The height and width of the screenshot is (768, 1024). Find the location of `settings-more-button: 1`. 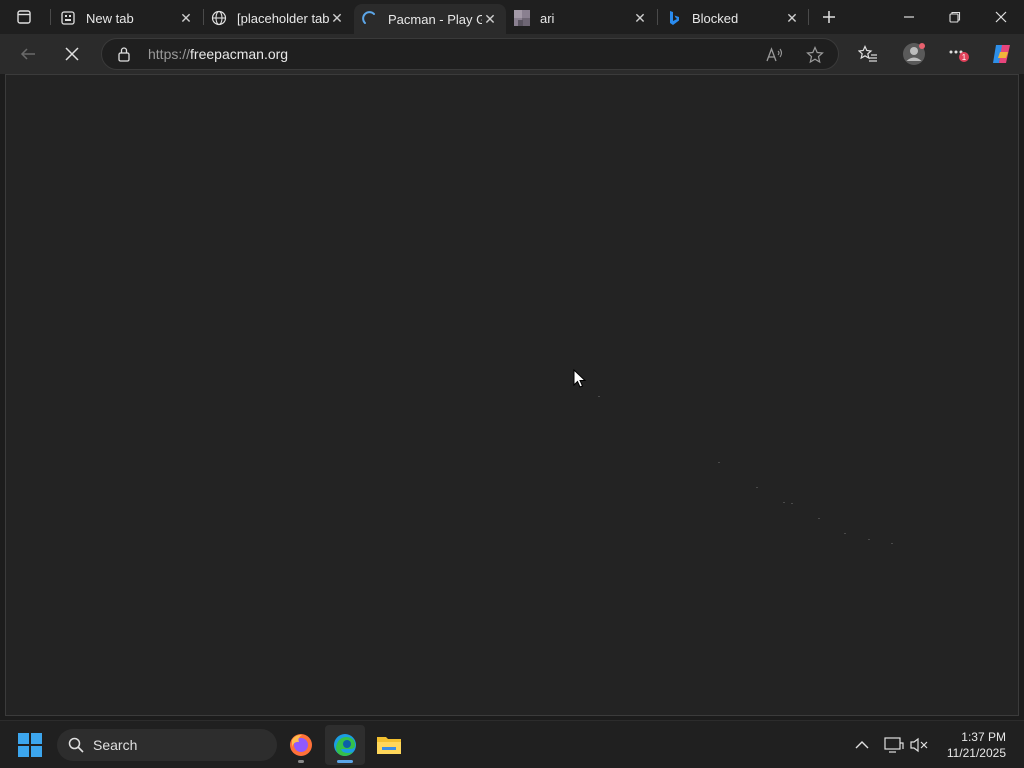

settings-more-button: 1 is located at coordinates (958, 54).